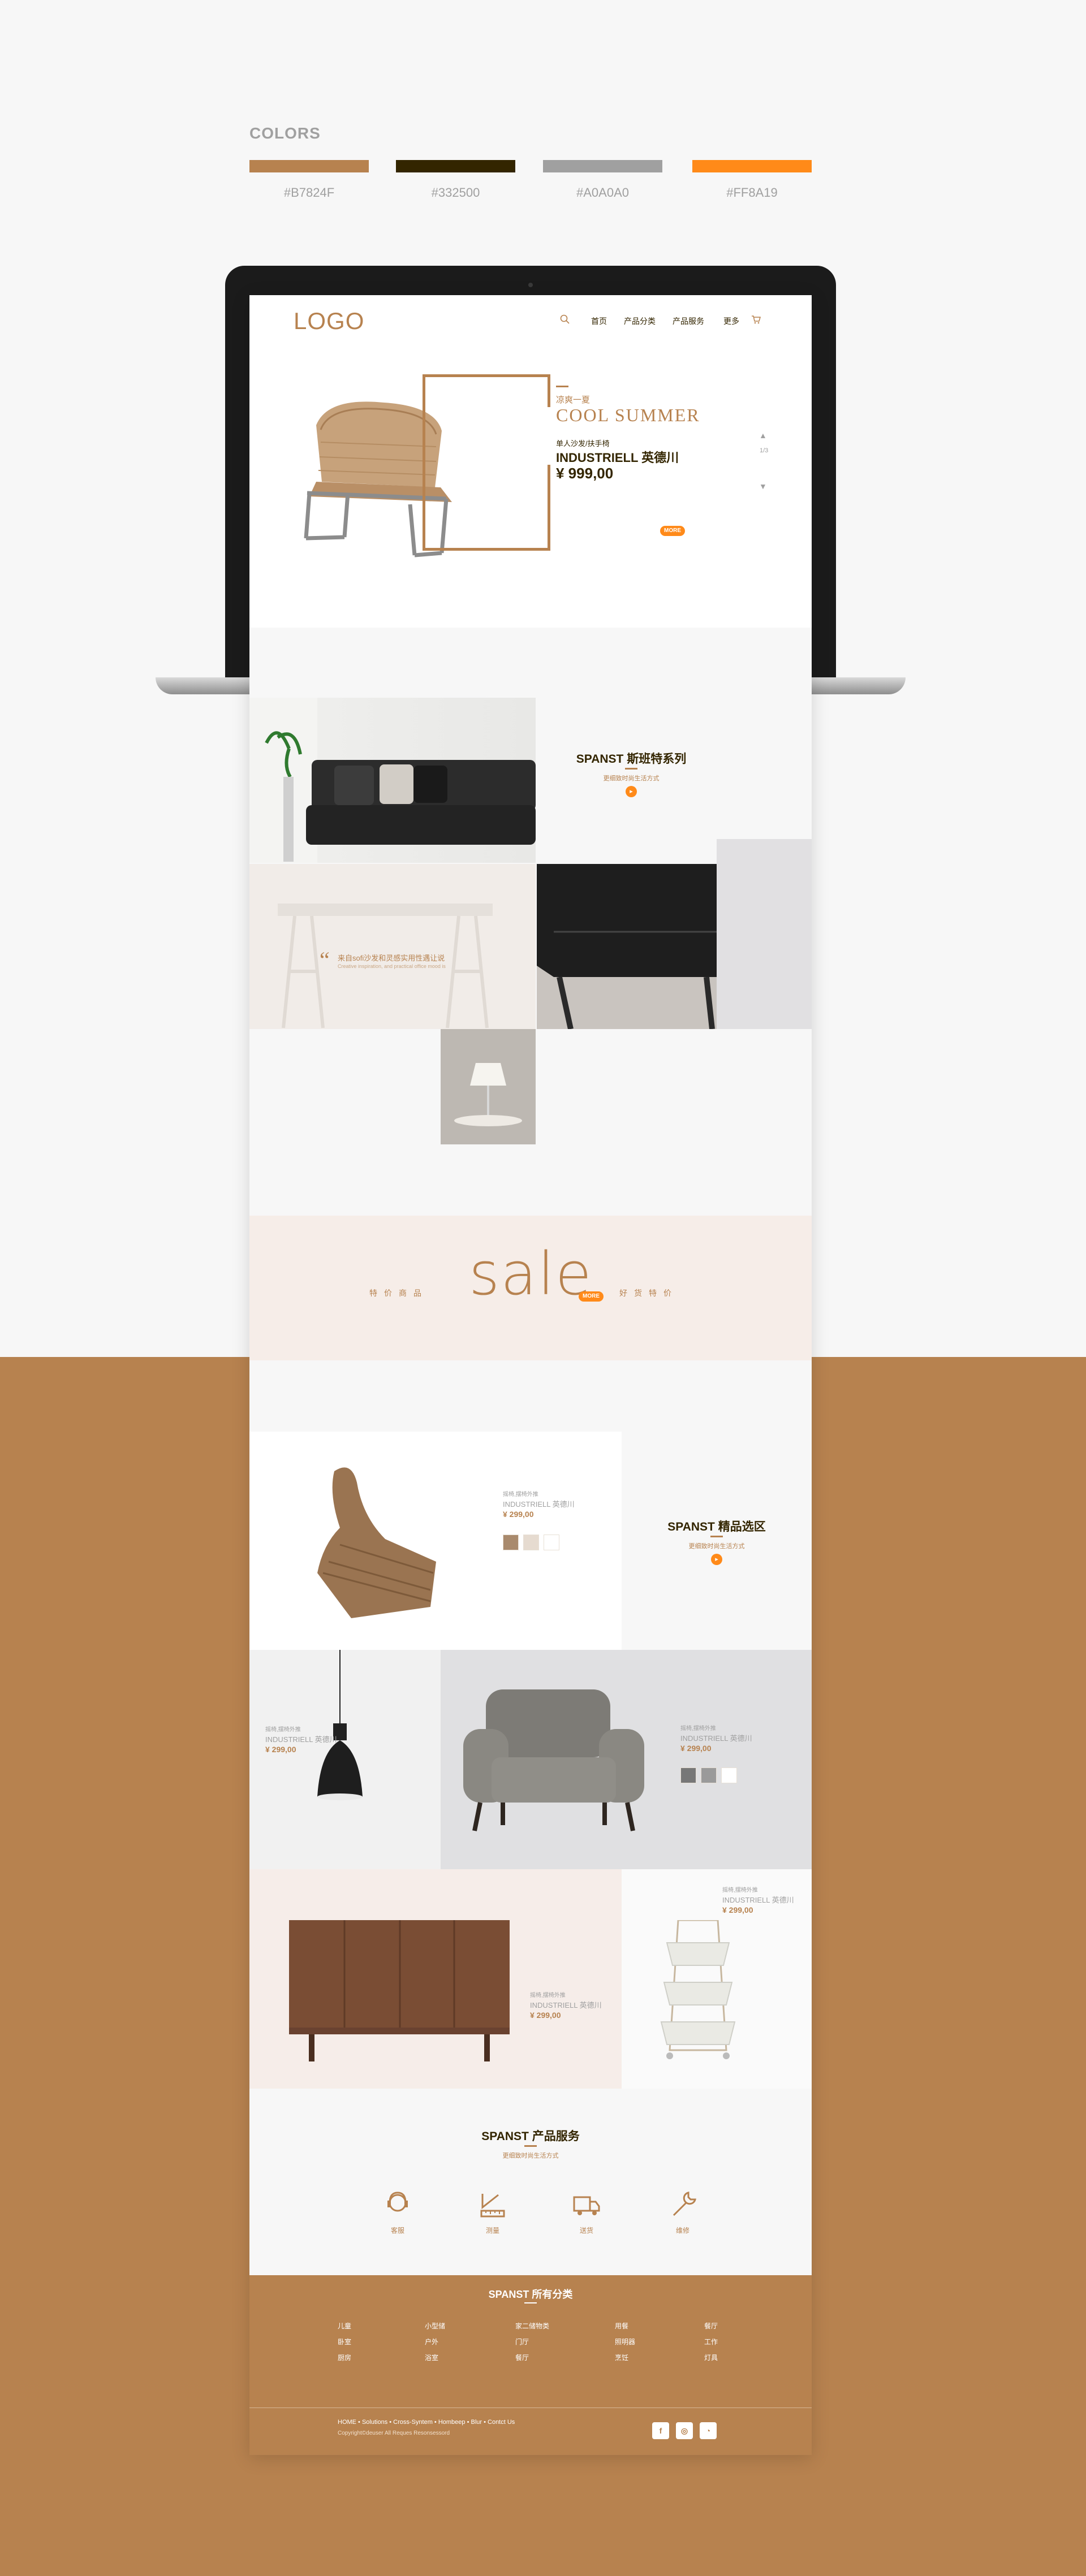 The width and height of the screenshot is (1086, 2576). What do you see at coordinates (391, 958) in the screenshot?
I see `desk-caption: 来自sofi沙发和灵感实用性遇让说` at bounding box center [391, 958].